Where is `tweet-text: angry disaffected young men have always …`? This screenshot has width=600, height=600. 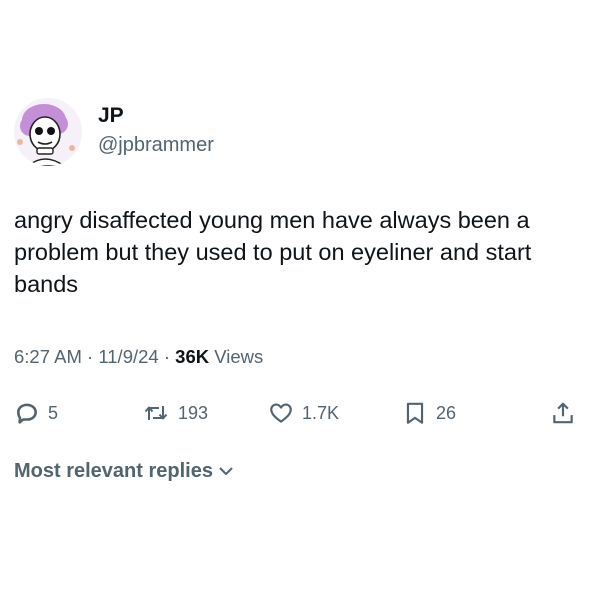 tweet-text: angry disaffected young men have always … is located at coordinates (273, 252).